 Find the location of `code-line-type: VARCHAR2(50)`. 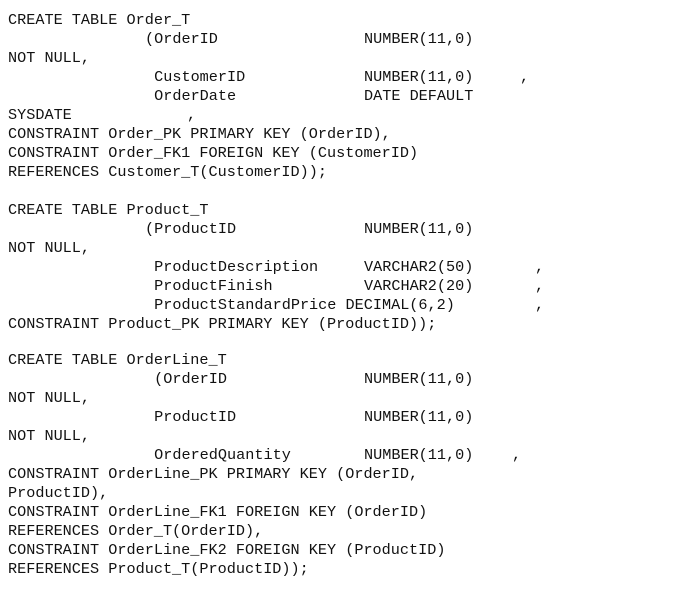

code-line-type: VARCHAR2(50) is located at coordinates (419, 267).